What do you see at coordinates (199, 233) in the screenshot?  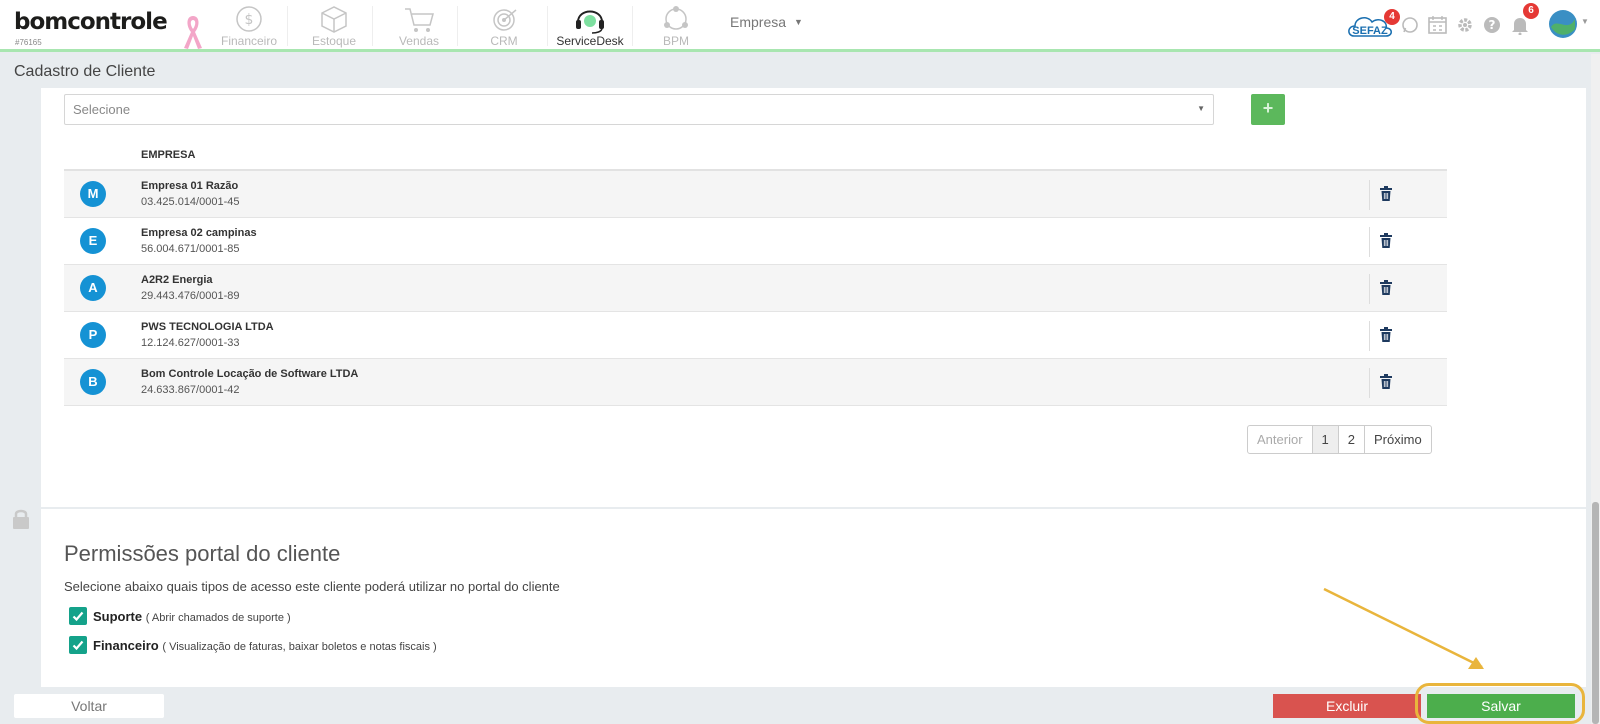 I see `company-name: Empresa 02 campinas` at bounding box center [199, 233].